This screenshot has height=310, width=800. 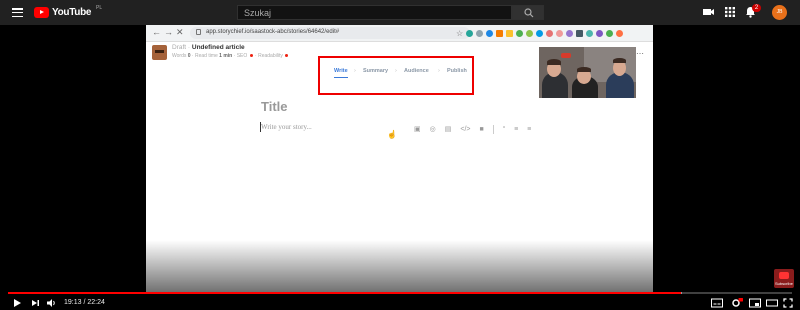 What do you see at coordinates (242, 56) in the screenshot?
I see `seo-label: SEO` at bounding box center [242, 56].